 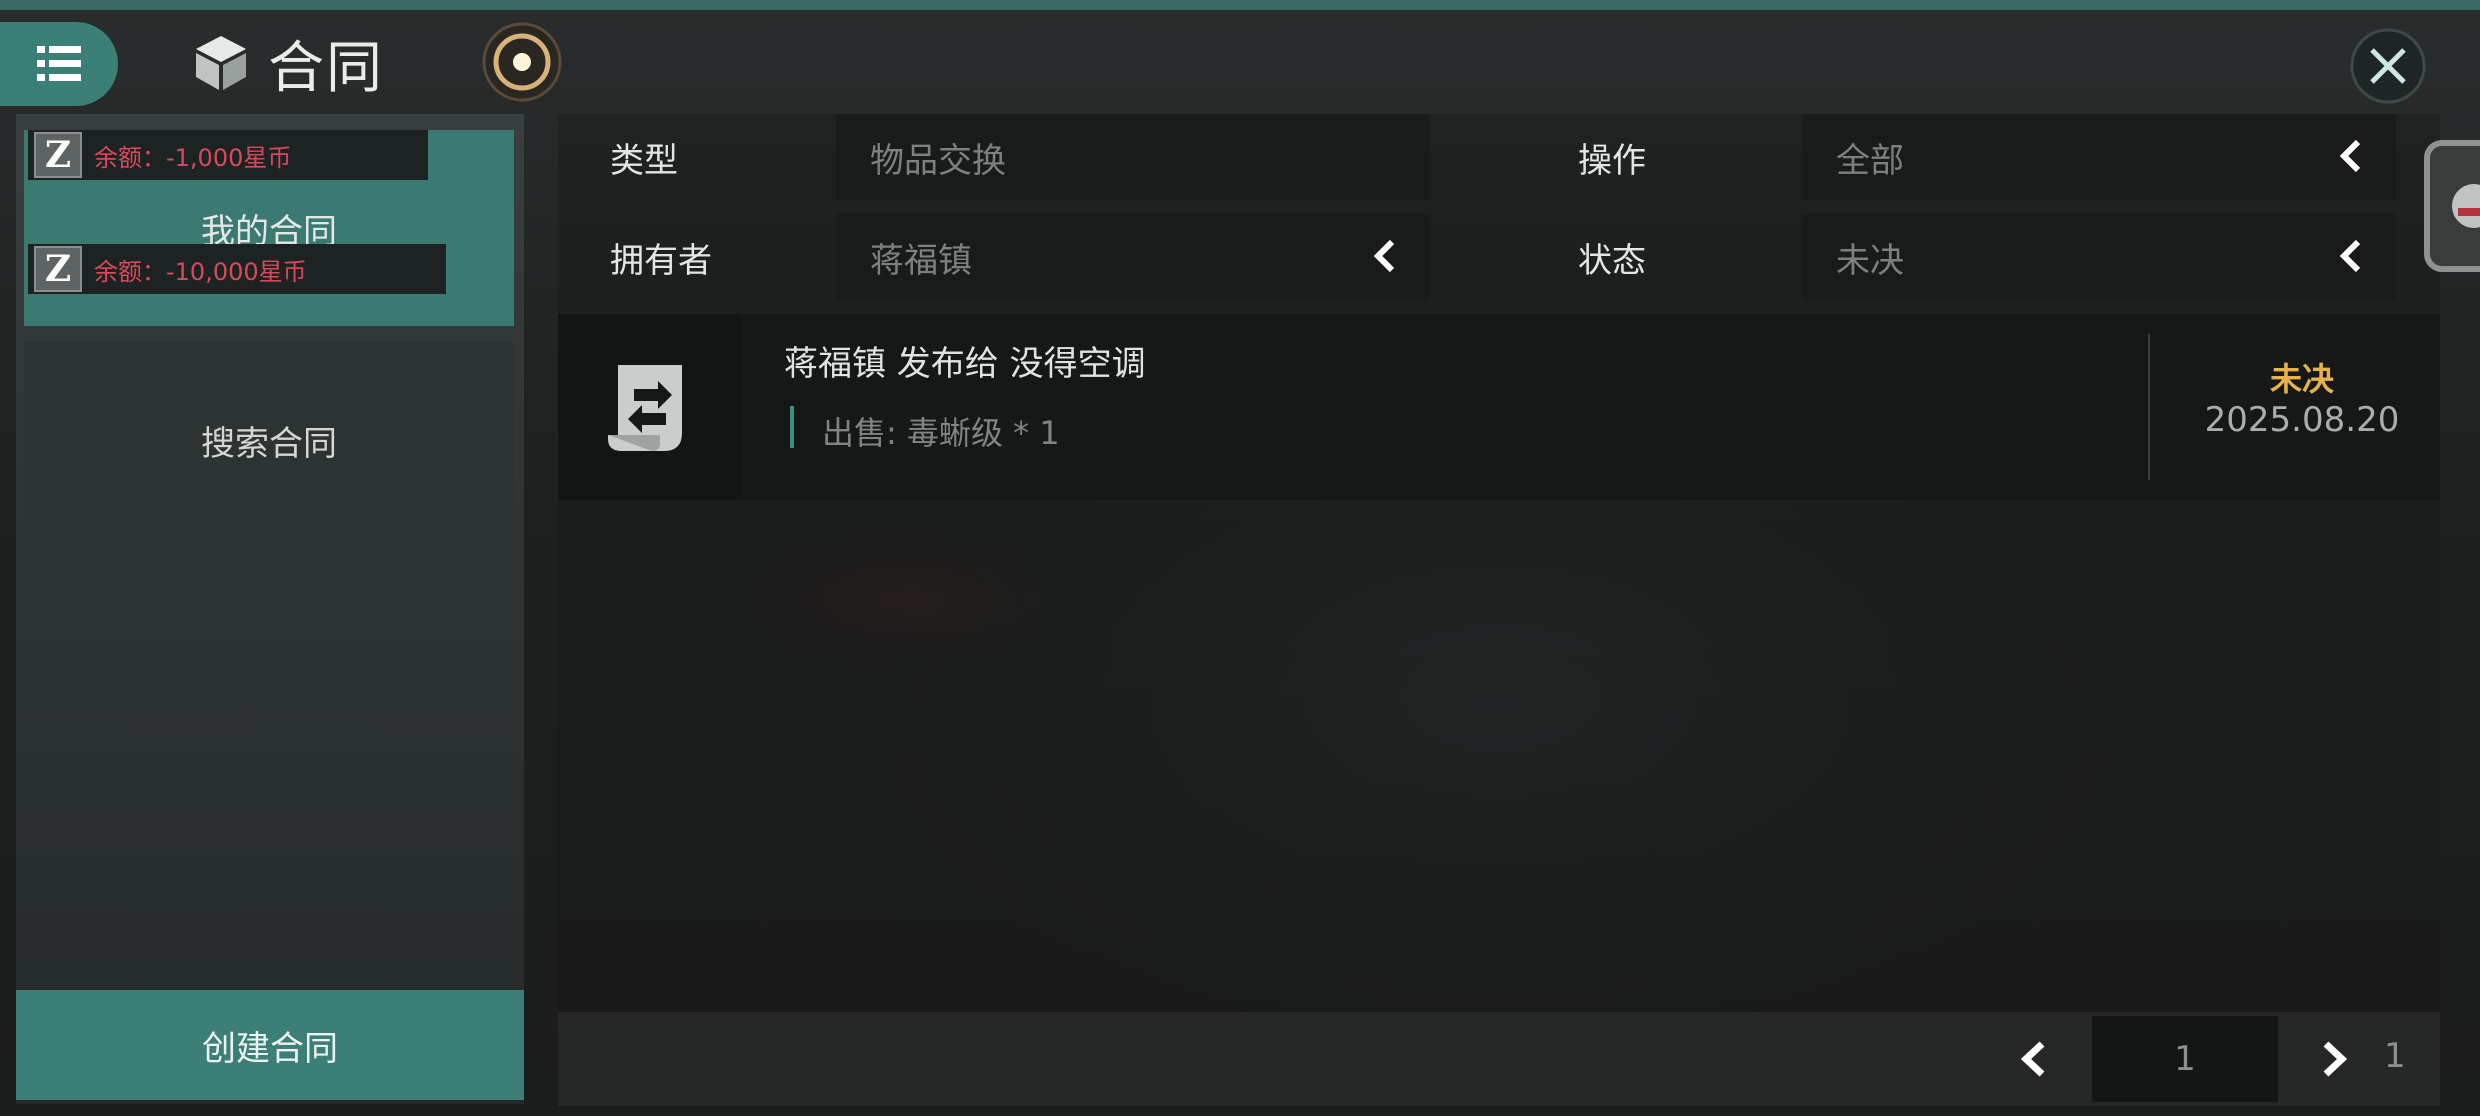 What do you see at coordinates (193, 157) in the screenshot?
I see `balance-text: 余额：-1,000星币` at bounding box center [193, 157].